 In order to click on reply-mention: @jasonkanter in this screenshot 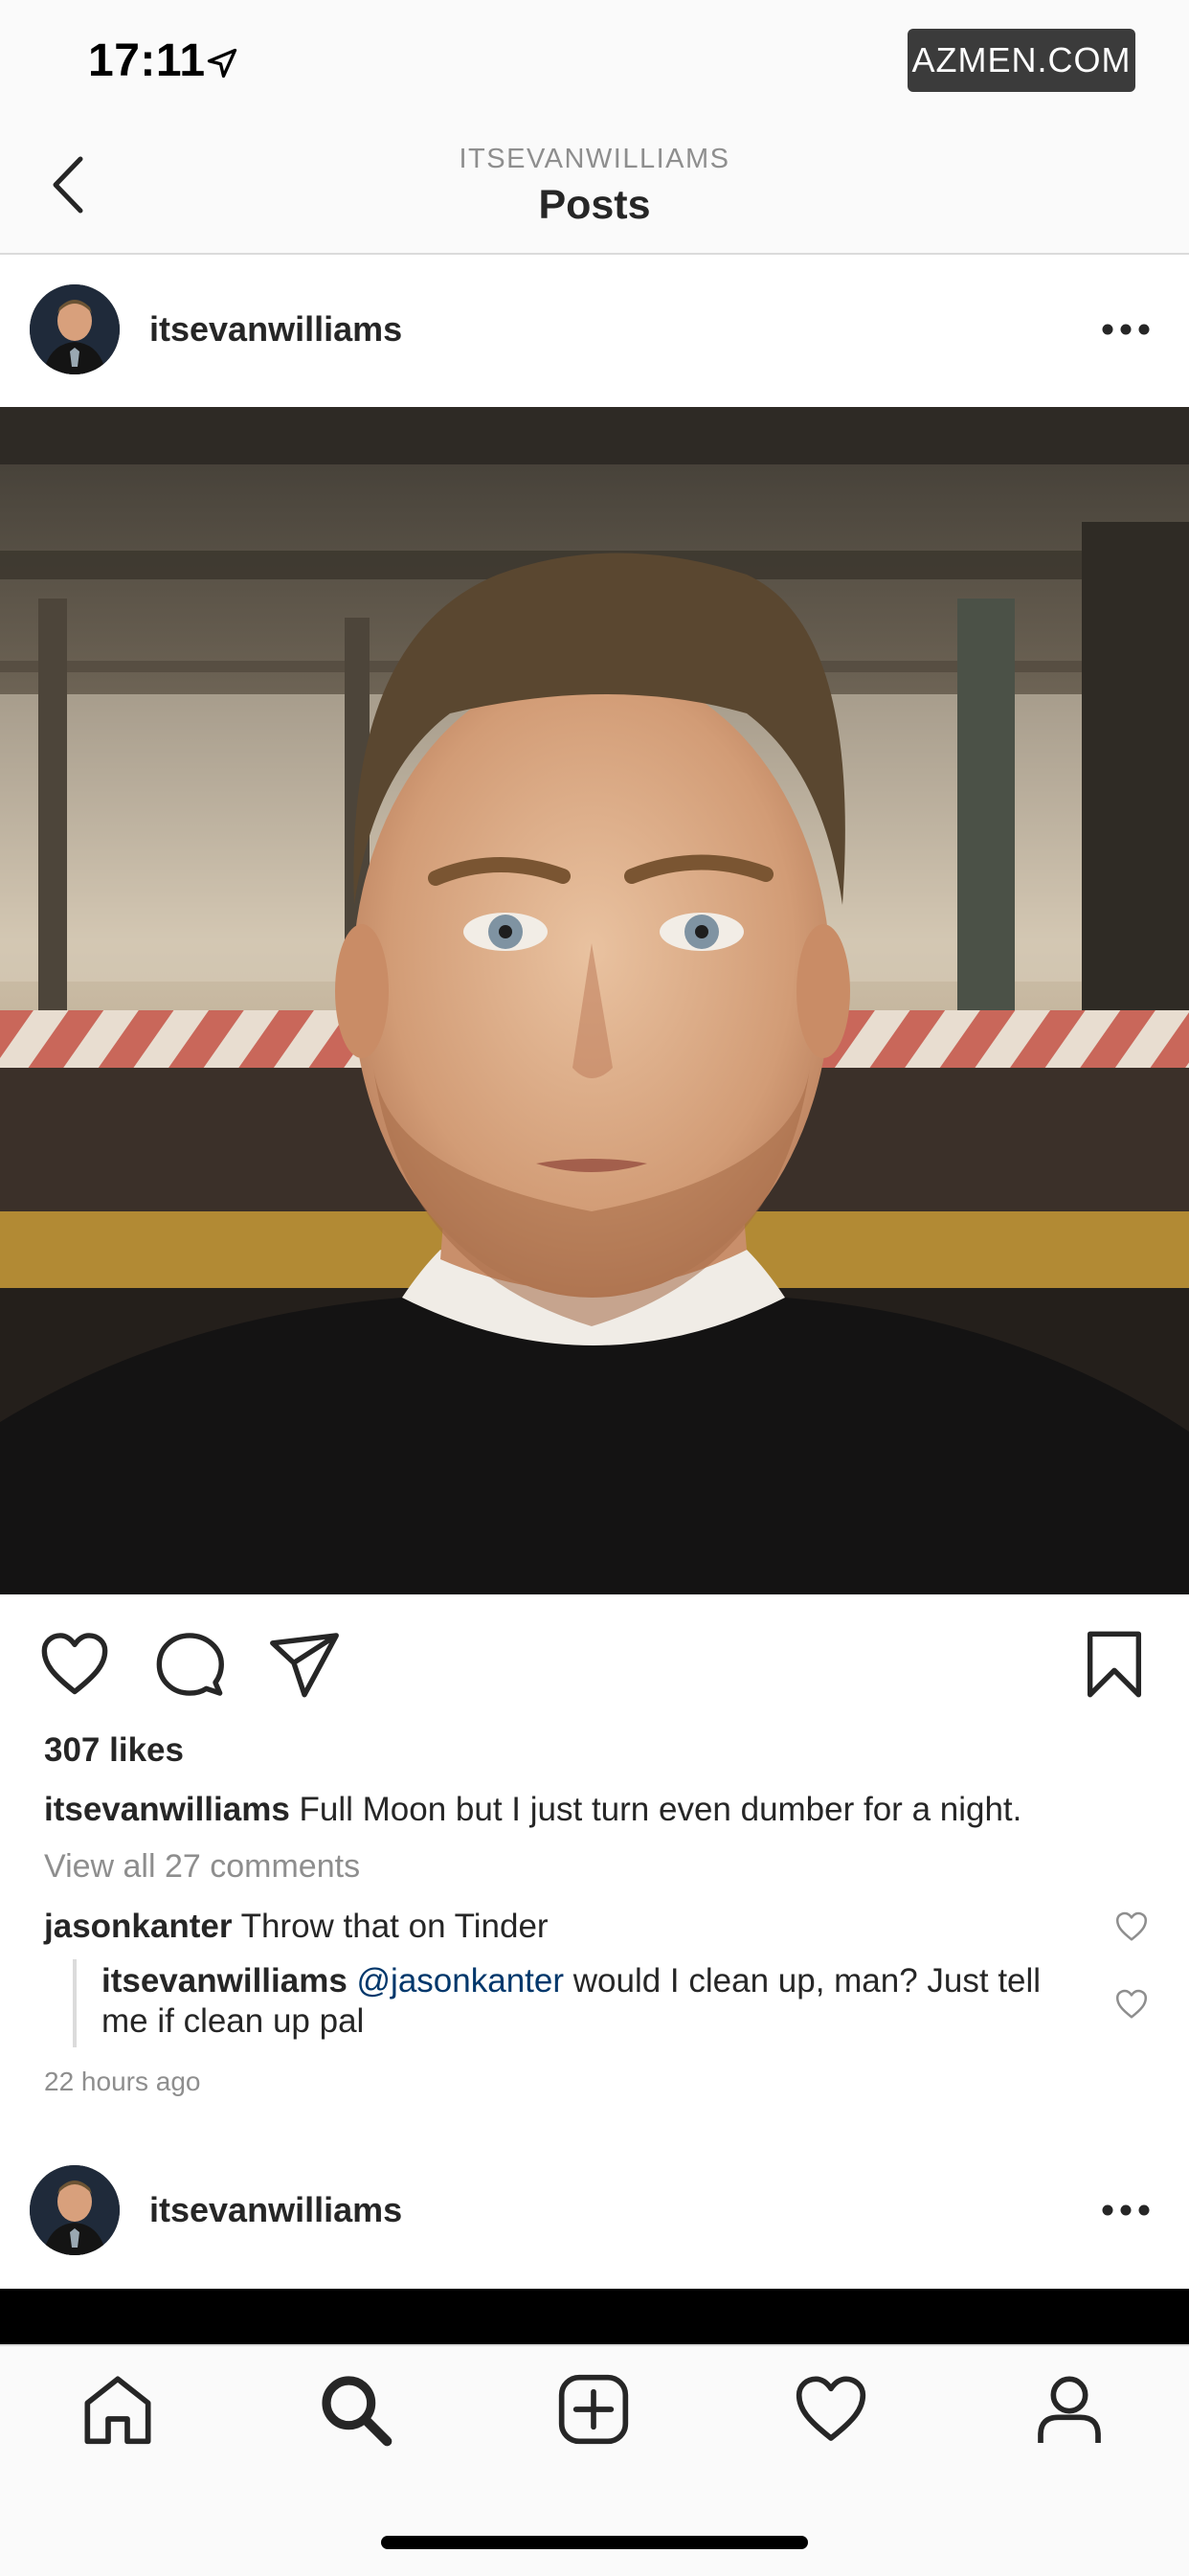, I will do `click(460, 1981)`.